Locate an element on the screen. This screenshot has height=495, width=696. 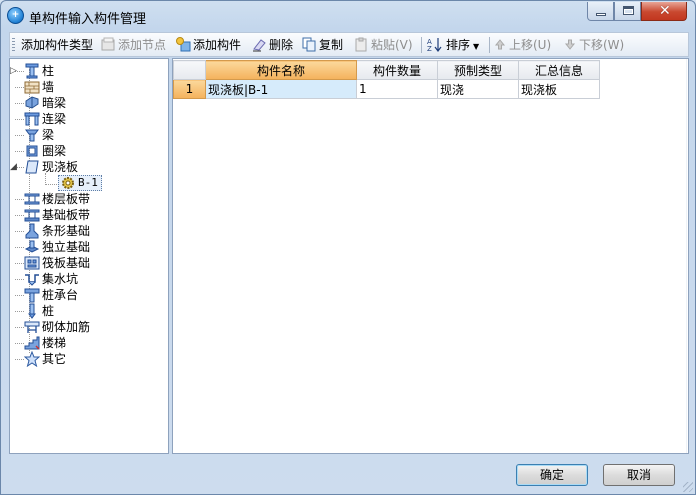
tree-item-label: 现浇板 is located at coordinates (60, 167).